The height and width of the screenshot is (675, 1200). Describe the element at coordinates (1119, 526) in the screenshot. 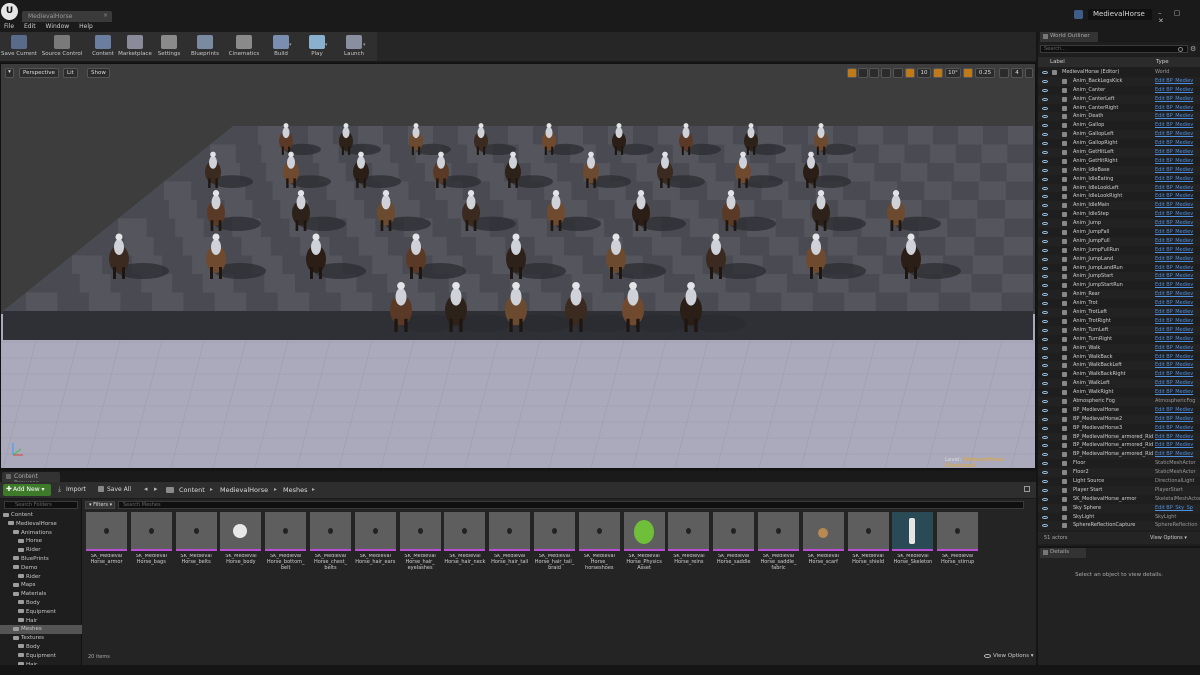

I see `outliner-row: SphereReflectionCapture SphereReflection` at that location.